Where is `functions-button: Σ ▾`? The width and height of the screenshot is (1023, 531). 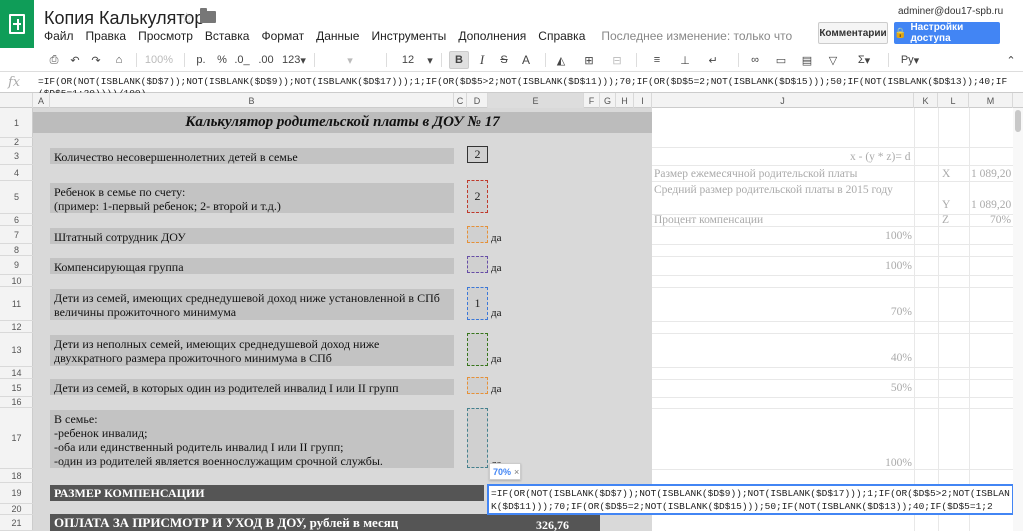 functions-button: Σ ▾ is located at coordinates (864, 60).